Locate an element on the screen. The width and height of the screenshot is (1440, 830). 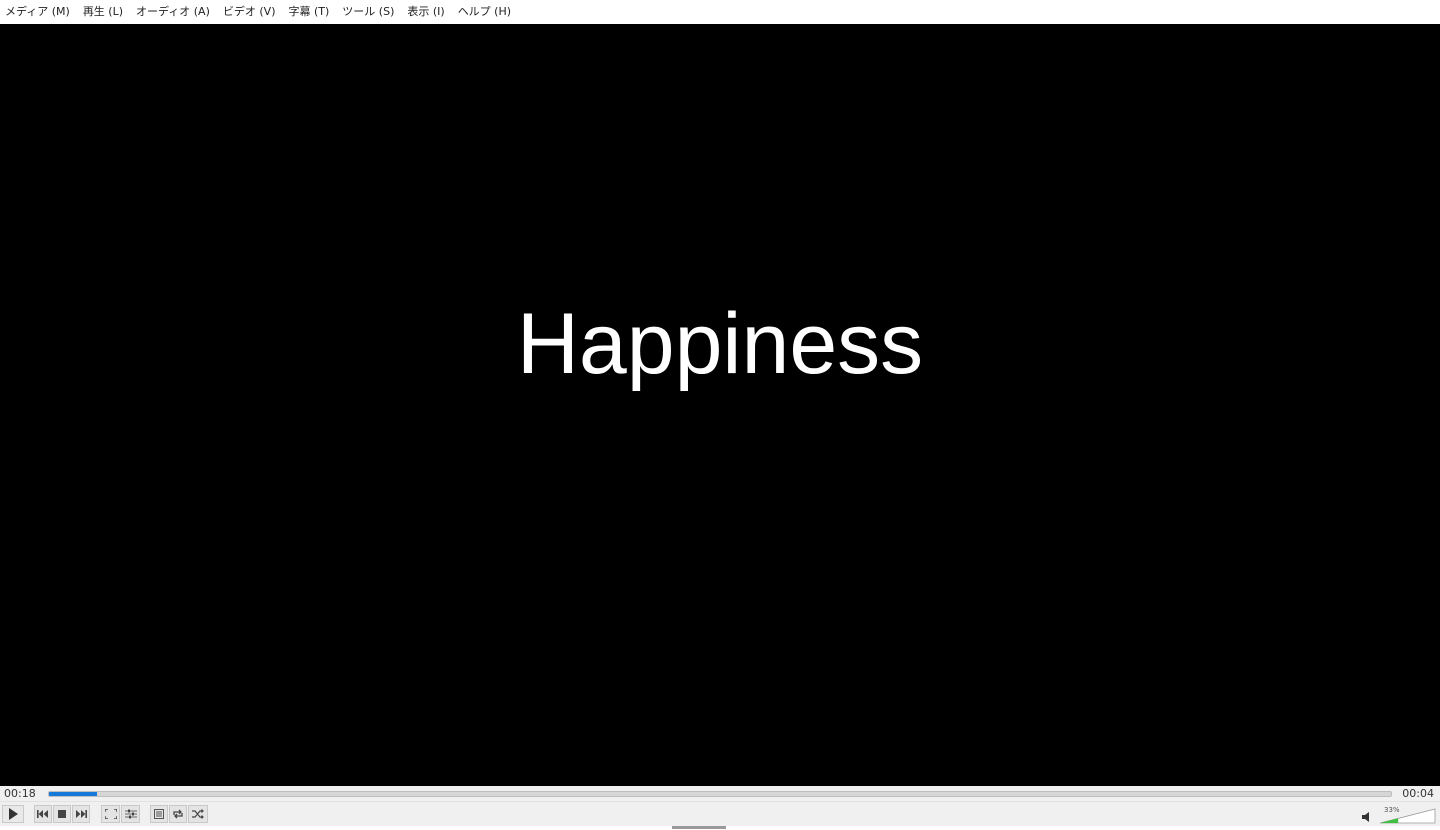
control-bar: 33% is located at coordinates (720, 814).